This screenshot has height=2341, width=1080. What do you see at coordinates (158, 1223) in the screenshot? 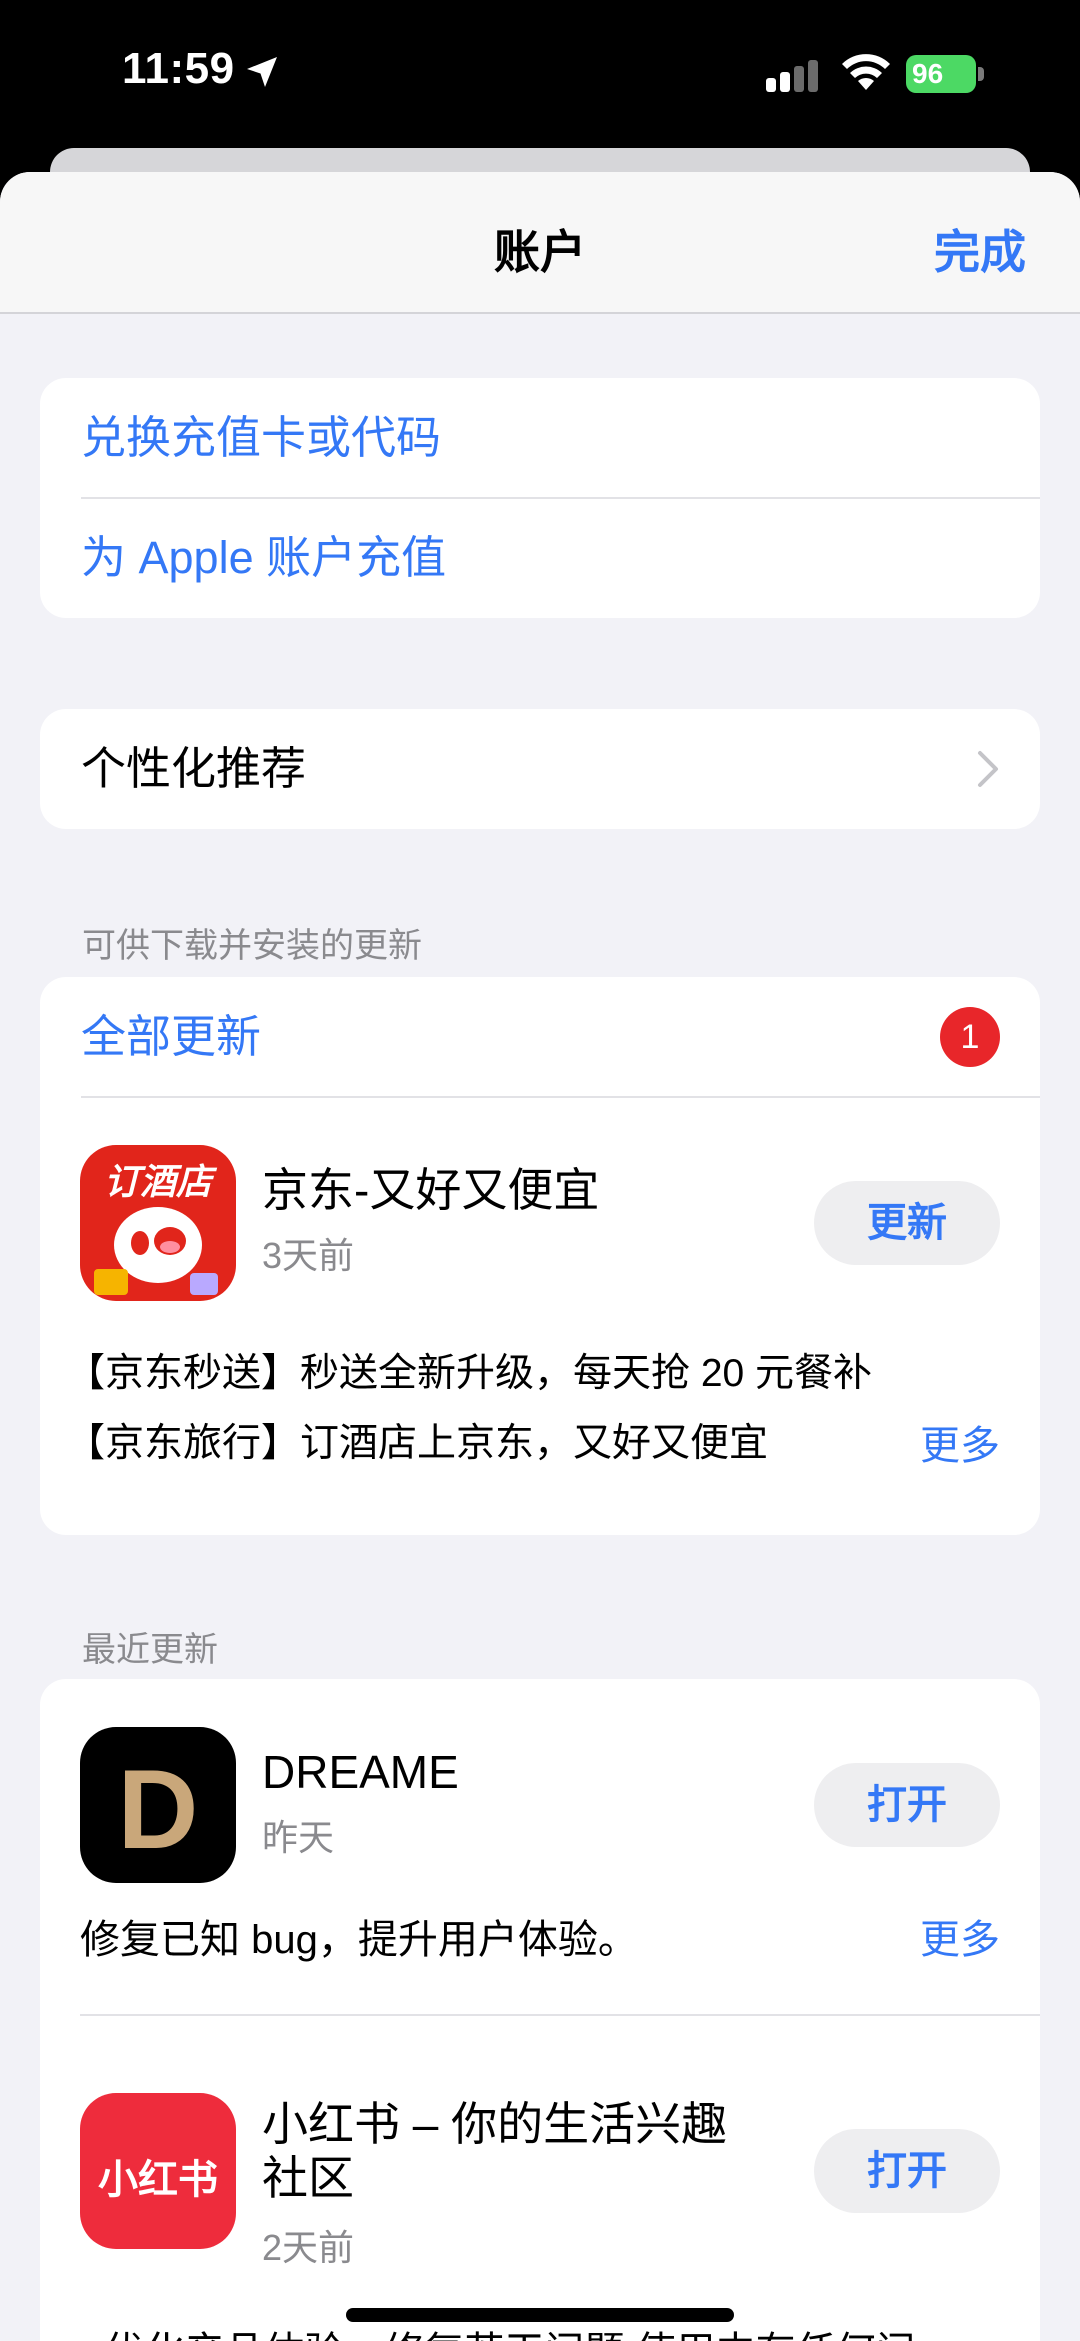
I see `jd-app-icon: 订酒店` at bounding box center [158, 1223].